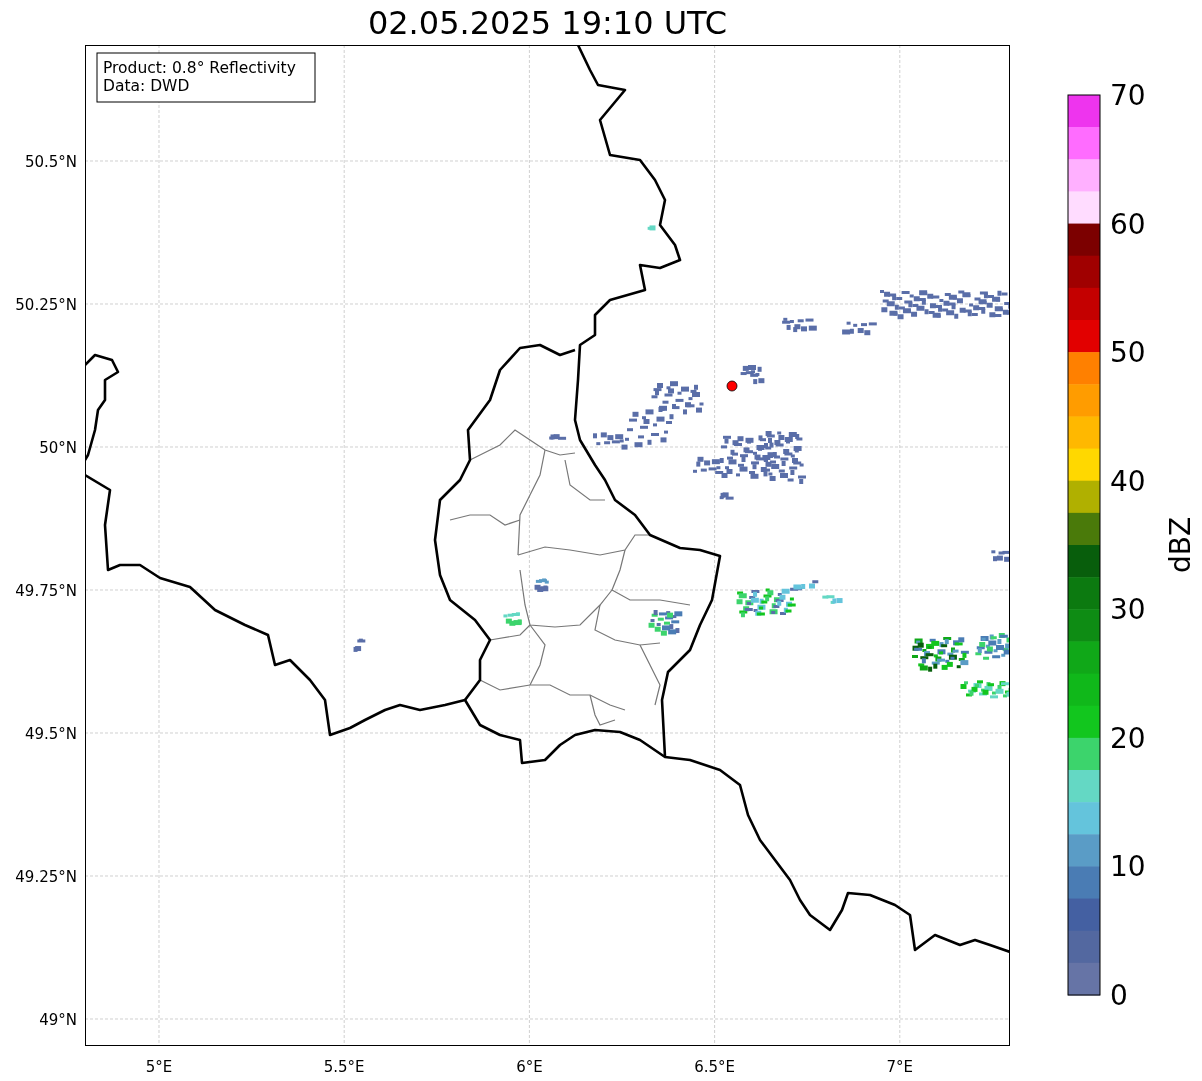 This screenshot has width=1202, height=1081. Describe the element at coordinates (1128, 95) in the screenshot. I see `colorbar-tick-label: 70` at that location.